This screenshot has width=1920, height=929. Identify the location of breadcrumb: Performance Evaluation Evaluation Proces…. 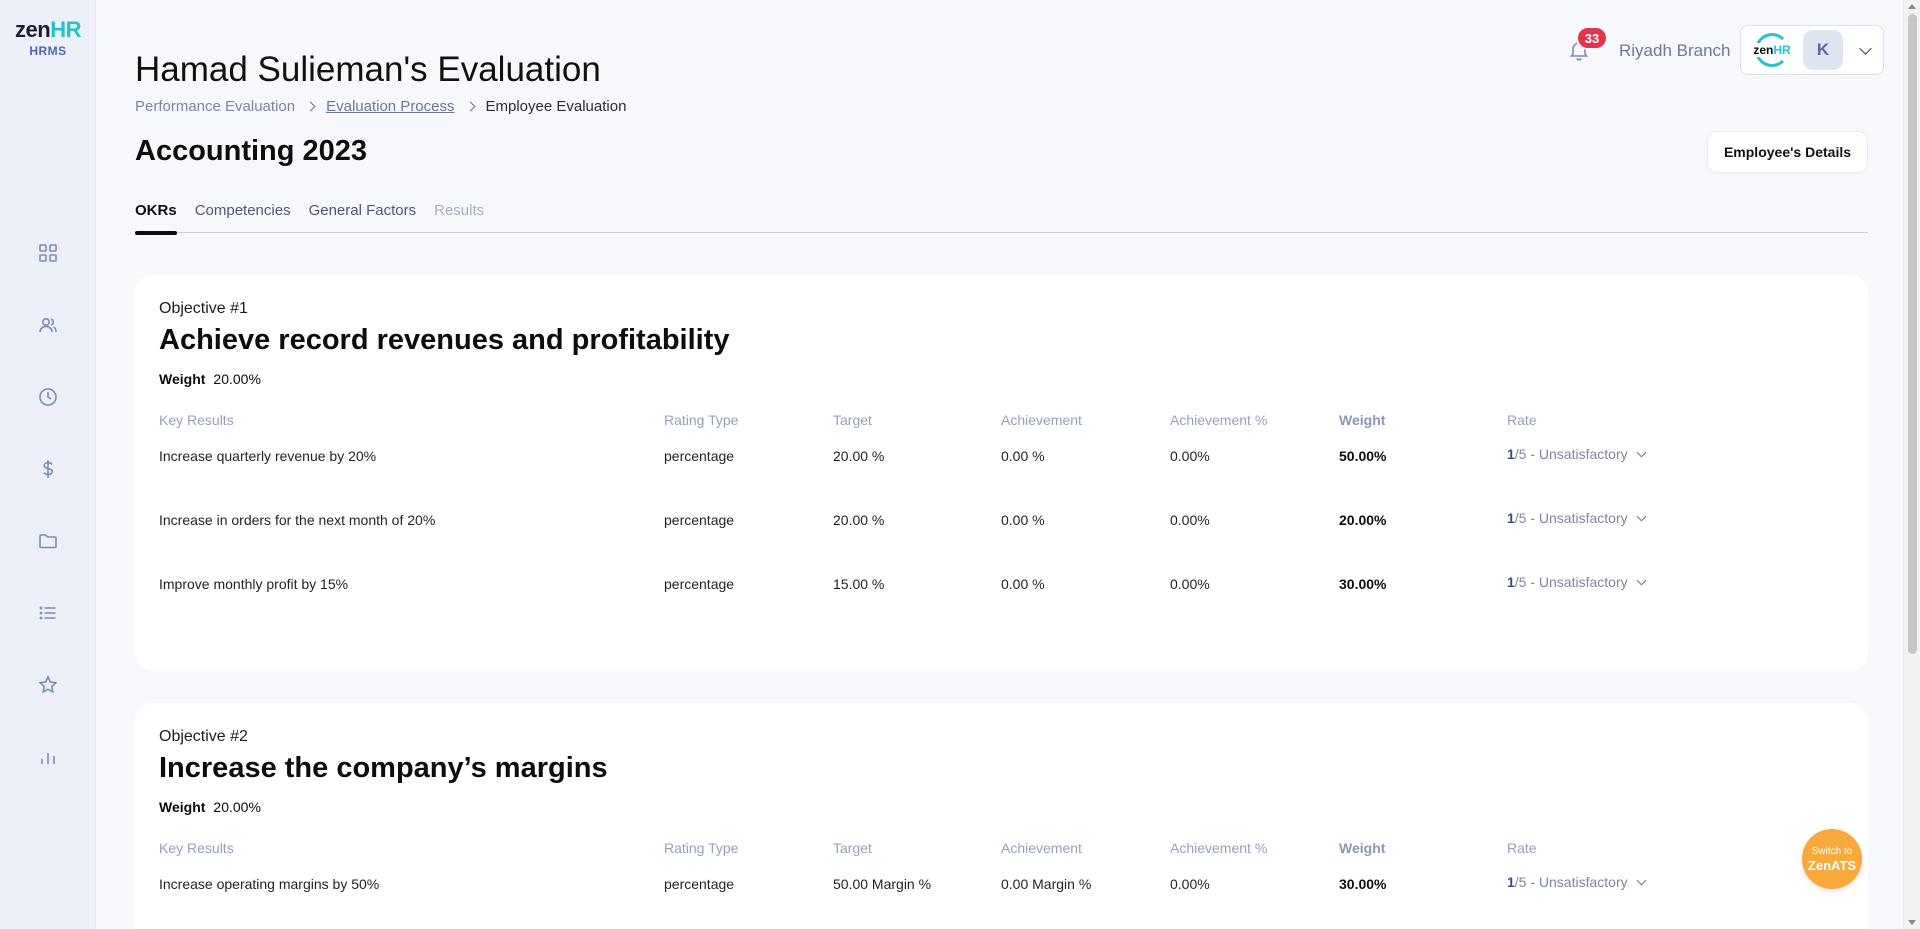
(380, 106).